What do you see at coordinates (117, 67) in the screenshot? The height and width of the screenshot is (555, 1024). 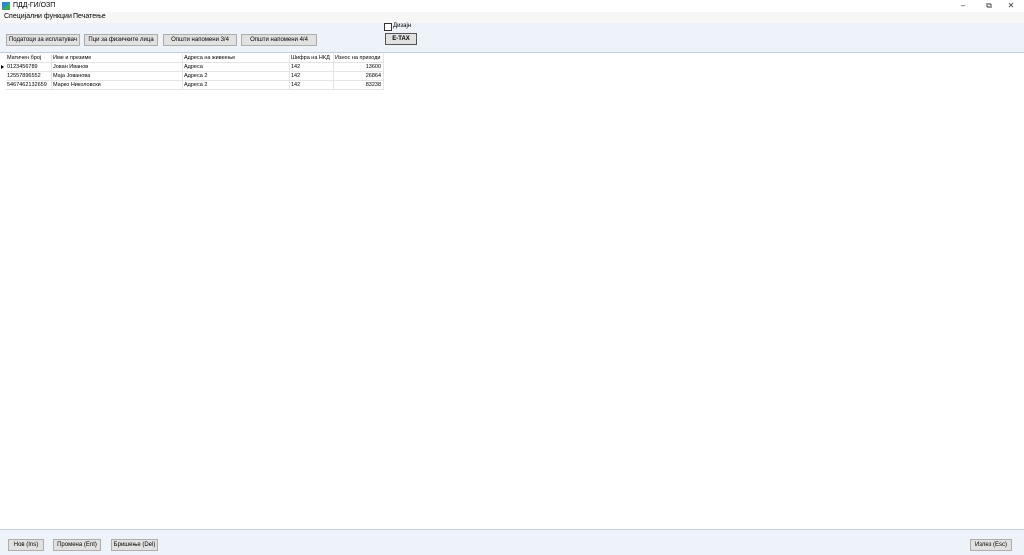 I see `cell-name: Јован Иванов` at bounding box center [117, 67].